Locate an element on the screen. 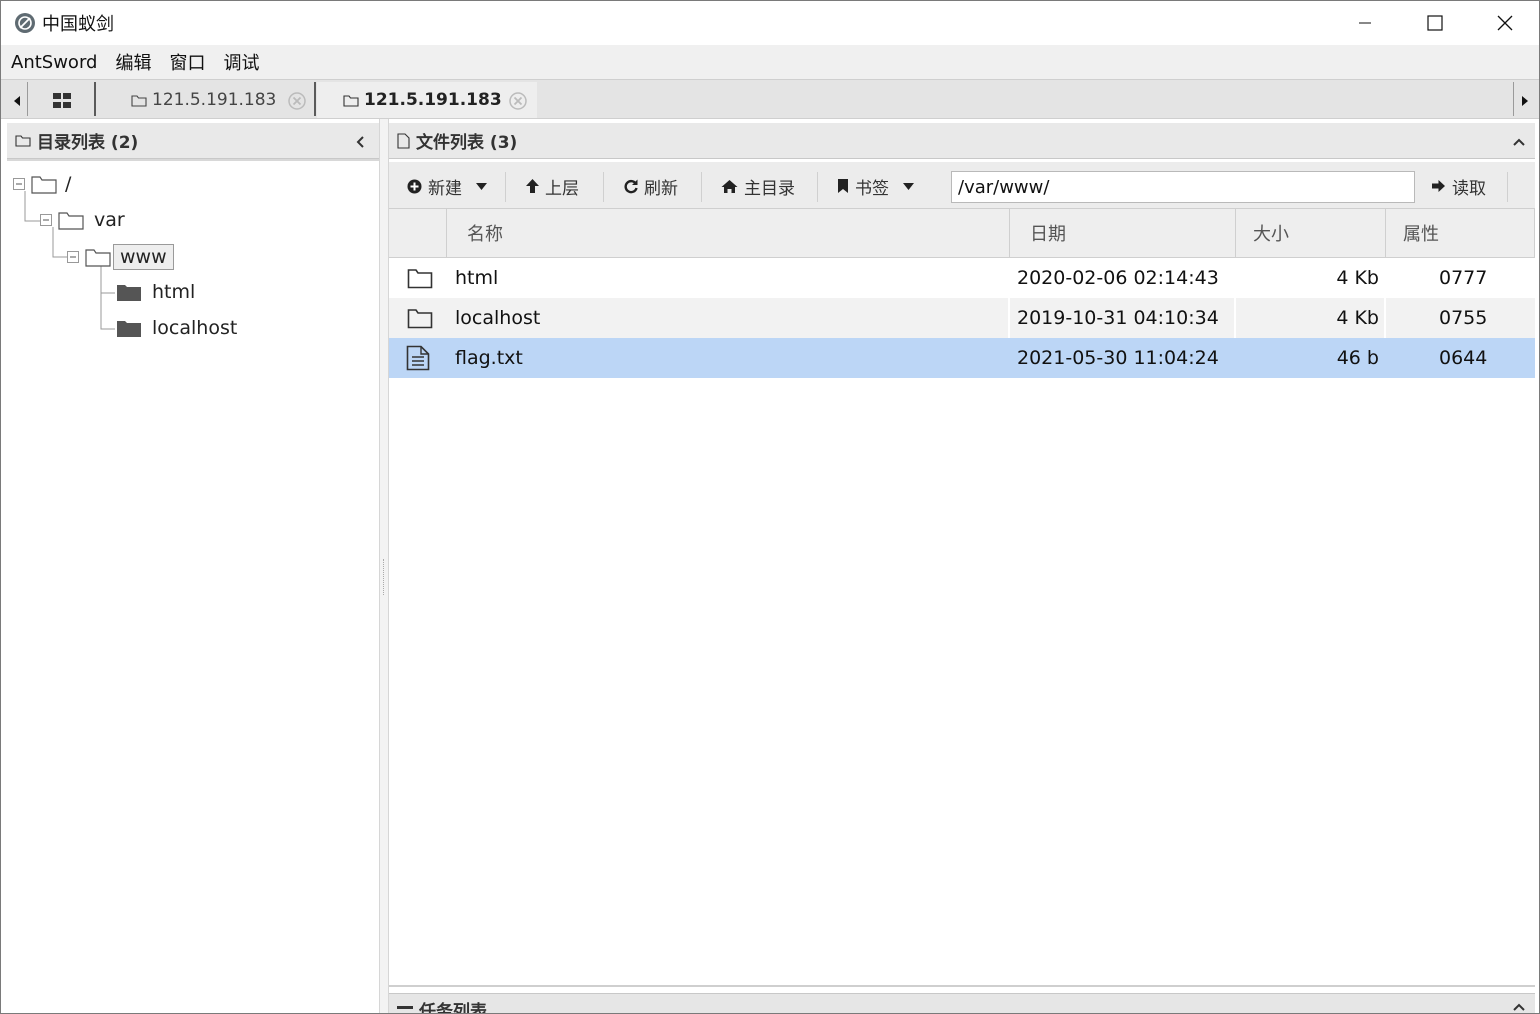 This screenshot has height=1014, width=1540. tab-bar: 121.5.191.183 121.5.191.183 is located at coordinates (770, 99).